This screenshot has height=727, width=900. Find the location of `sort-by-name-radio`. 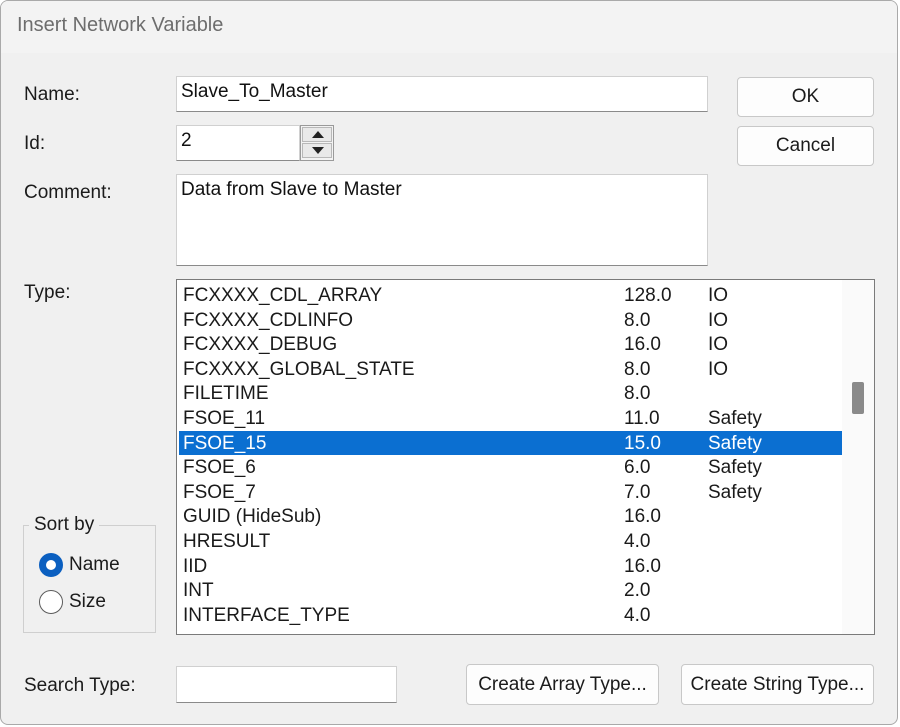

sort-by-name-radio is located at coordinates (51, 565).